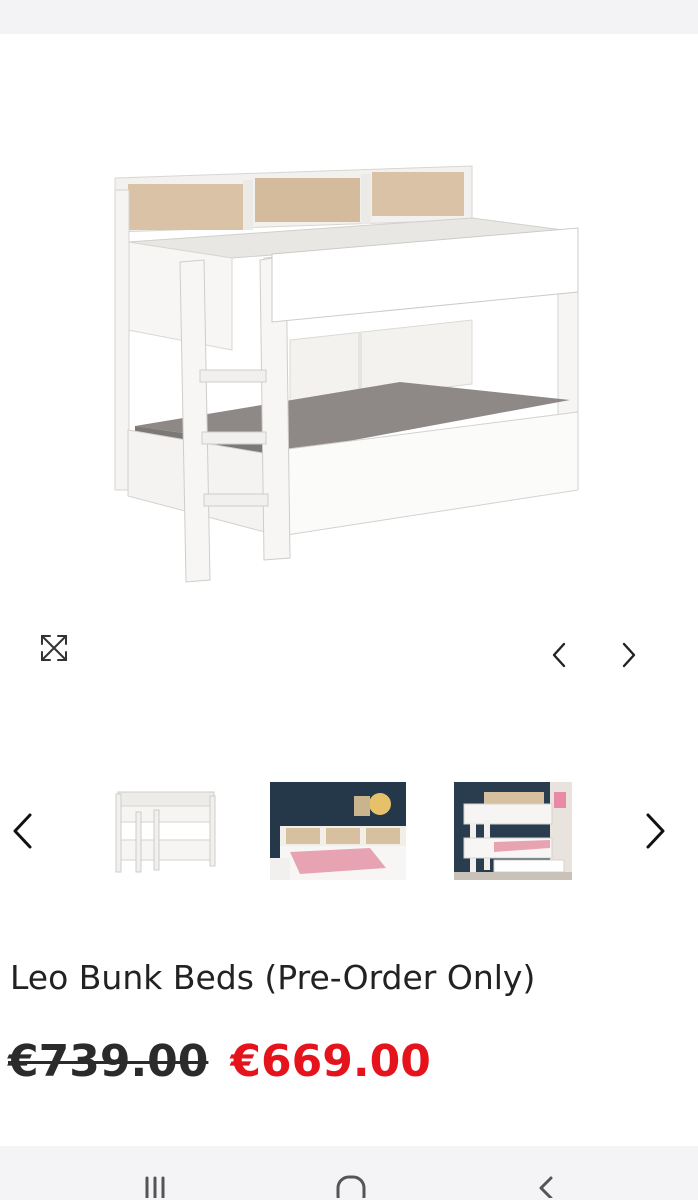 The width and height of the screenshot is (698, 1200). I want to click on chevron-left-icon, so click(559, 655).